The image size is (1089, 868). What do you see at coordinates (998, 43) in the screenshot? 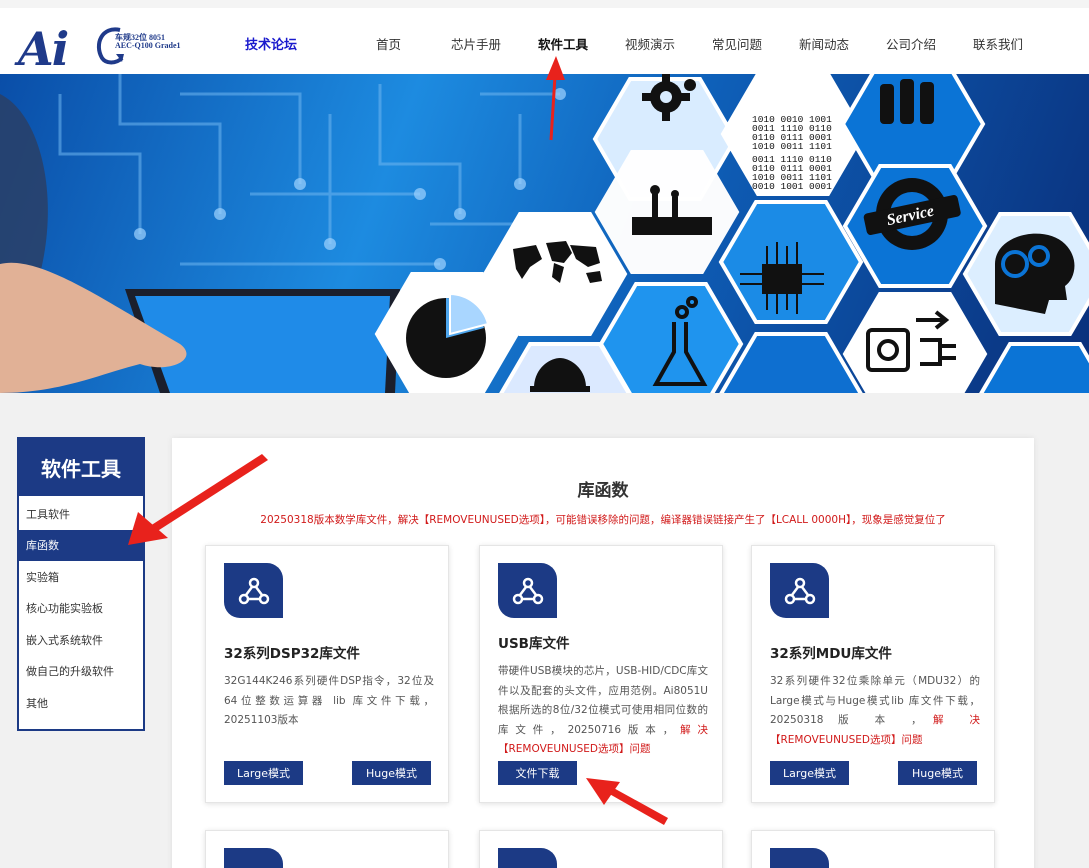
I see `nav-contact: 联系我们` at bounding box center [998, 43].